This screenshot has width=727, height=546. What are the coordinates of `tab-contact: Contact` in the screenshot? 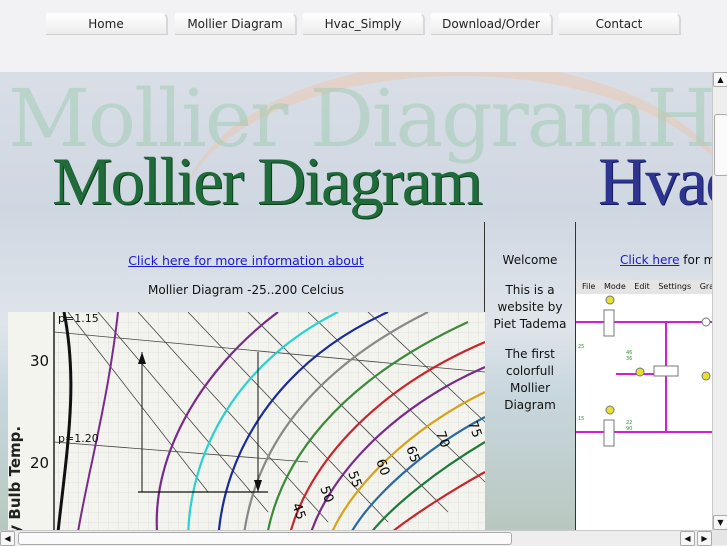 It's located at (620, 24).